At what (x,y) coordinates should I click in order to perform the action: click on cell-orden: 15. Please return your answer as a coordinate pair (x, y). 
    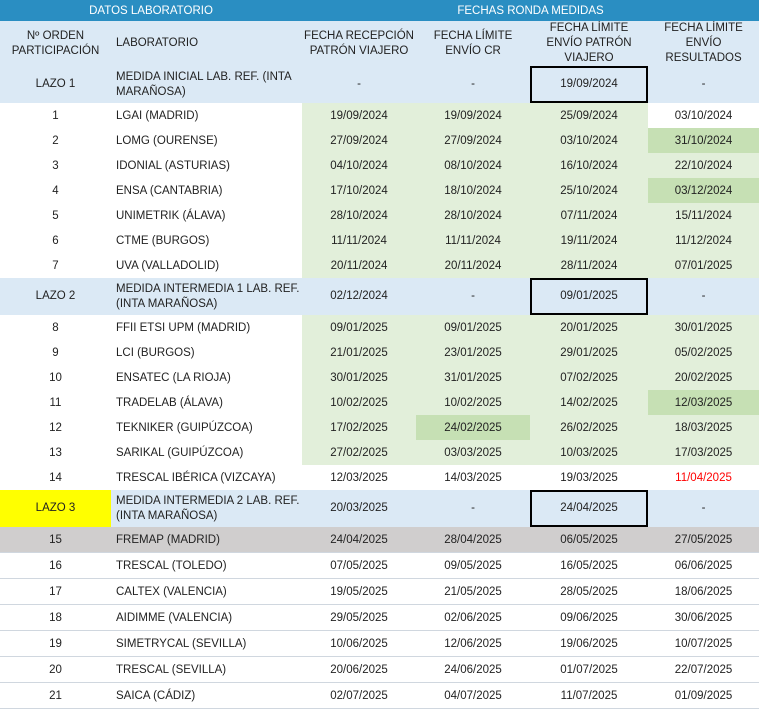
    Looking at the image, I should click on (55, 540).